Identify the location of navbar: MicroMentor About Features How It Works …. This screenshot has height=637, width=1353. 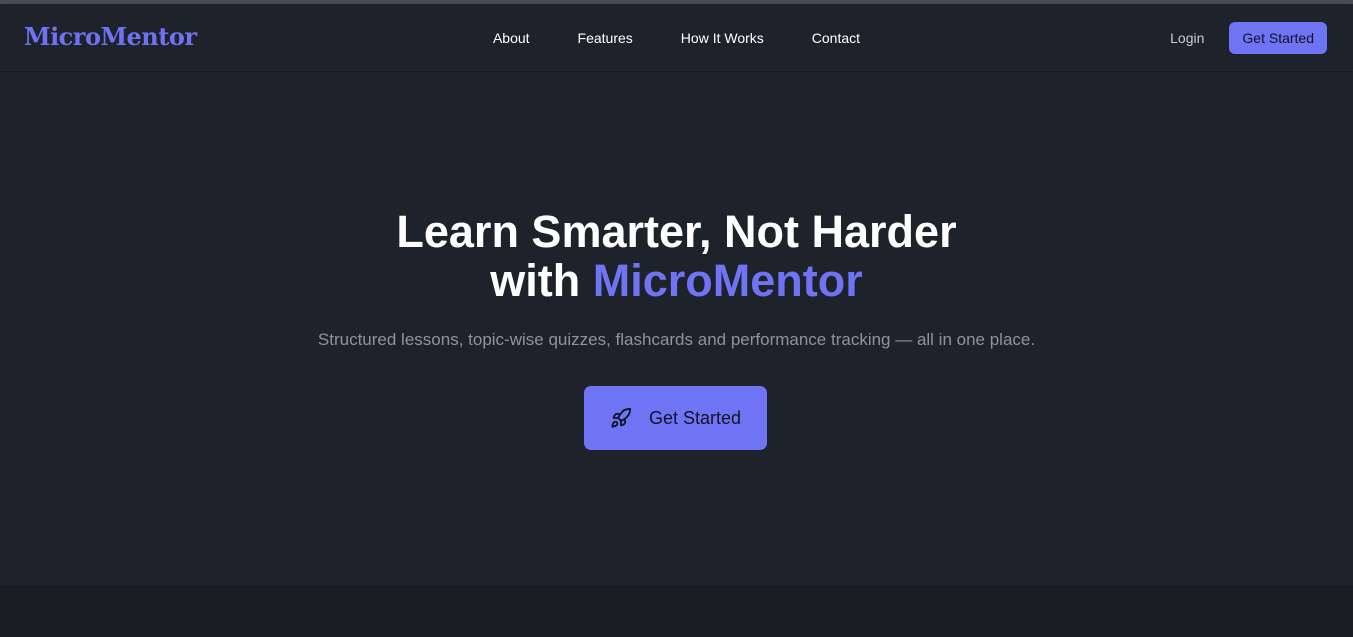
(676, 37).